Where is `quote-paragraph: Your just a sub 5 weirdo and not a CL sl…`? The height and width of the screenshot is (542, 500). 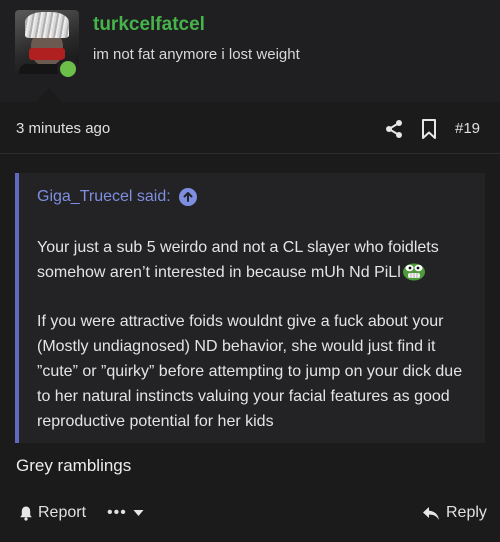
quote-paragraph: Your just a sub 5 weirdo and not a CL sl… is located at coordinates (257, 260).